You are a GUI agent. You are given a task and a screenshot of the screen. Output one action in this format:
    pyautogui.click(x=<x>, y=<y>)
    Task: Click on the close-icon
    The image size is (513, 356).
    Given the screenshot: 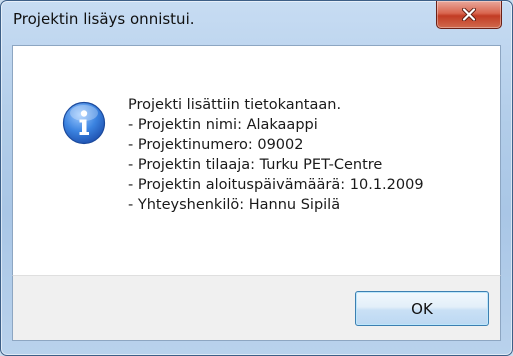 What is the action you would take?
    pyautogui.click(x=469, y=14)
    